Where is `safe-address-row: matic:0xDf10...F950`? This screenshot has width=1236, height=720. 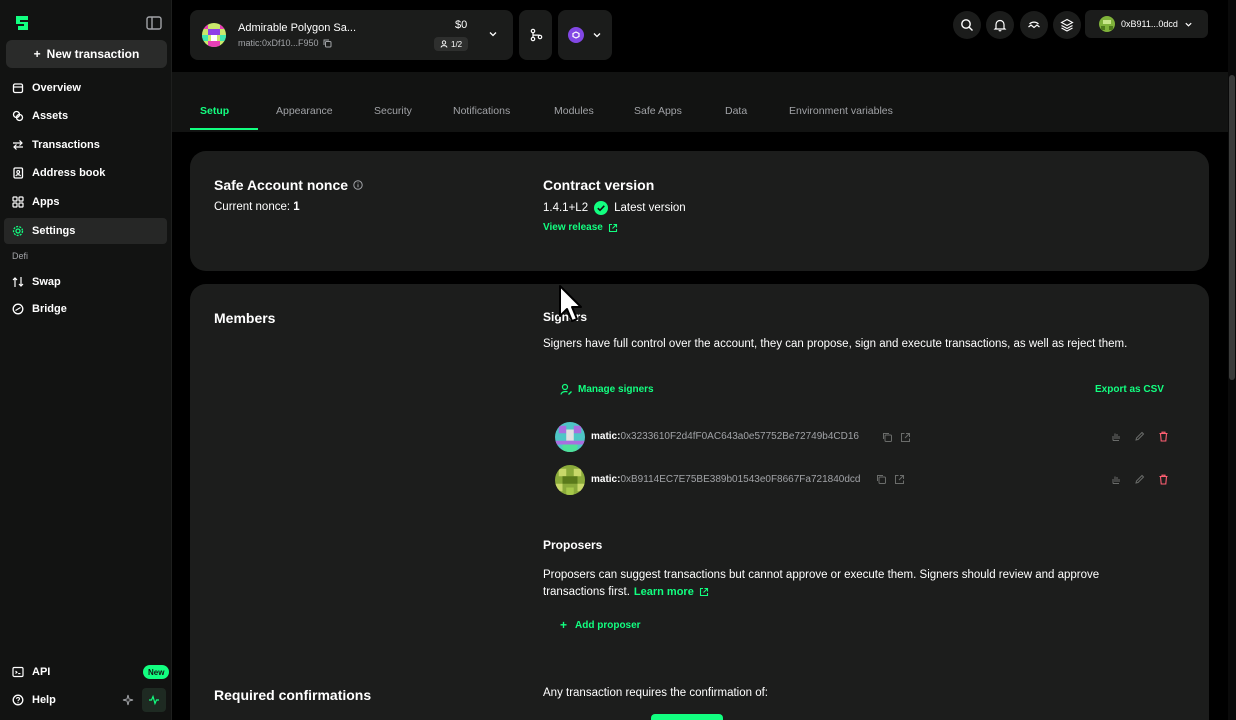 safe-address-row: matic:0xDf10...F950 is located at coordinates (285, 43).